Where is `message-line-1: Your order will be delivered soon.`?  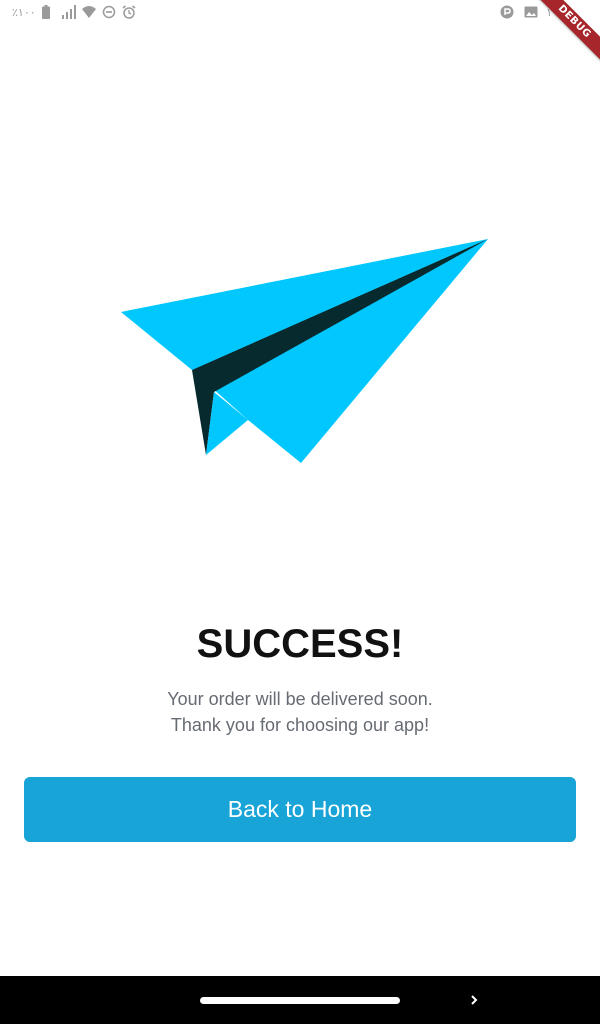 message-line-1: Your order will be delivered soon. is located at coordinates (300, 699).